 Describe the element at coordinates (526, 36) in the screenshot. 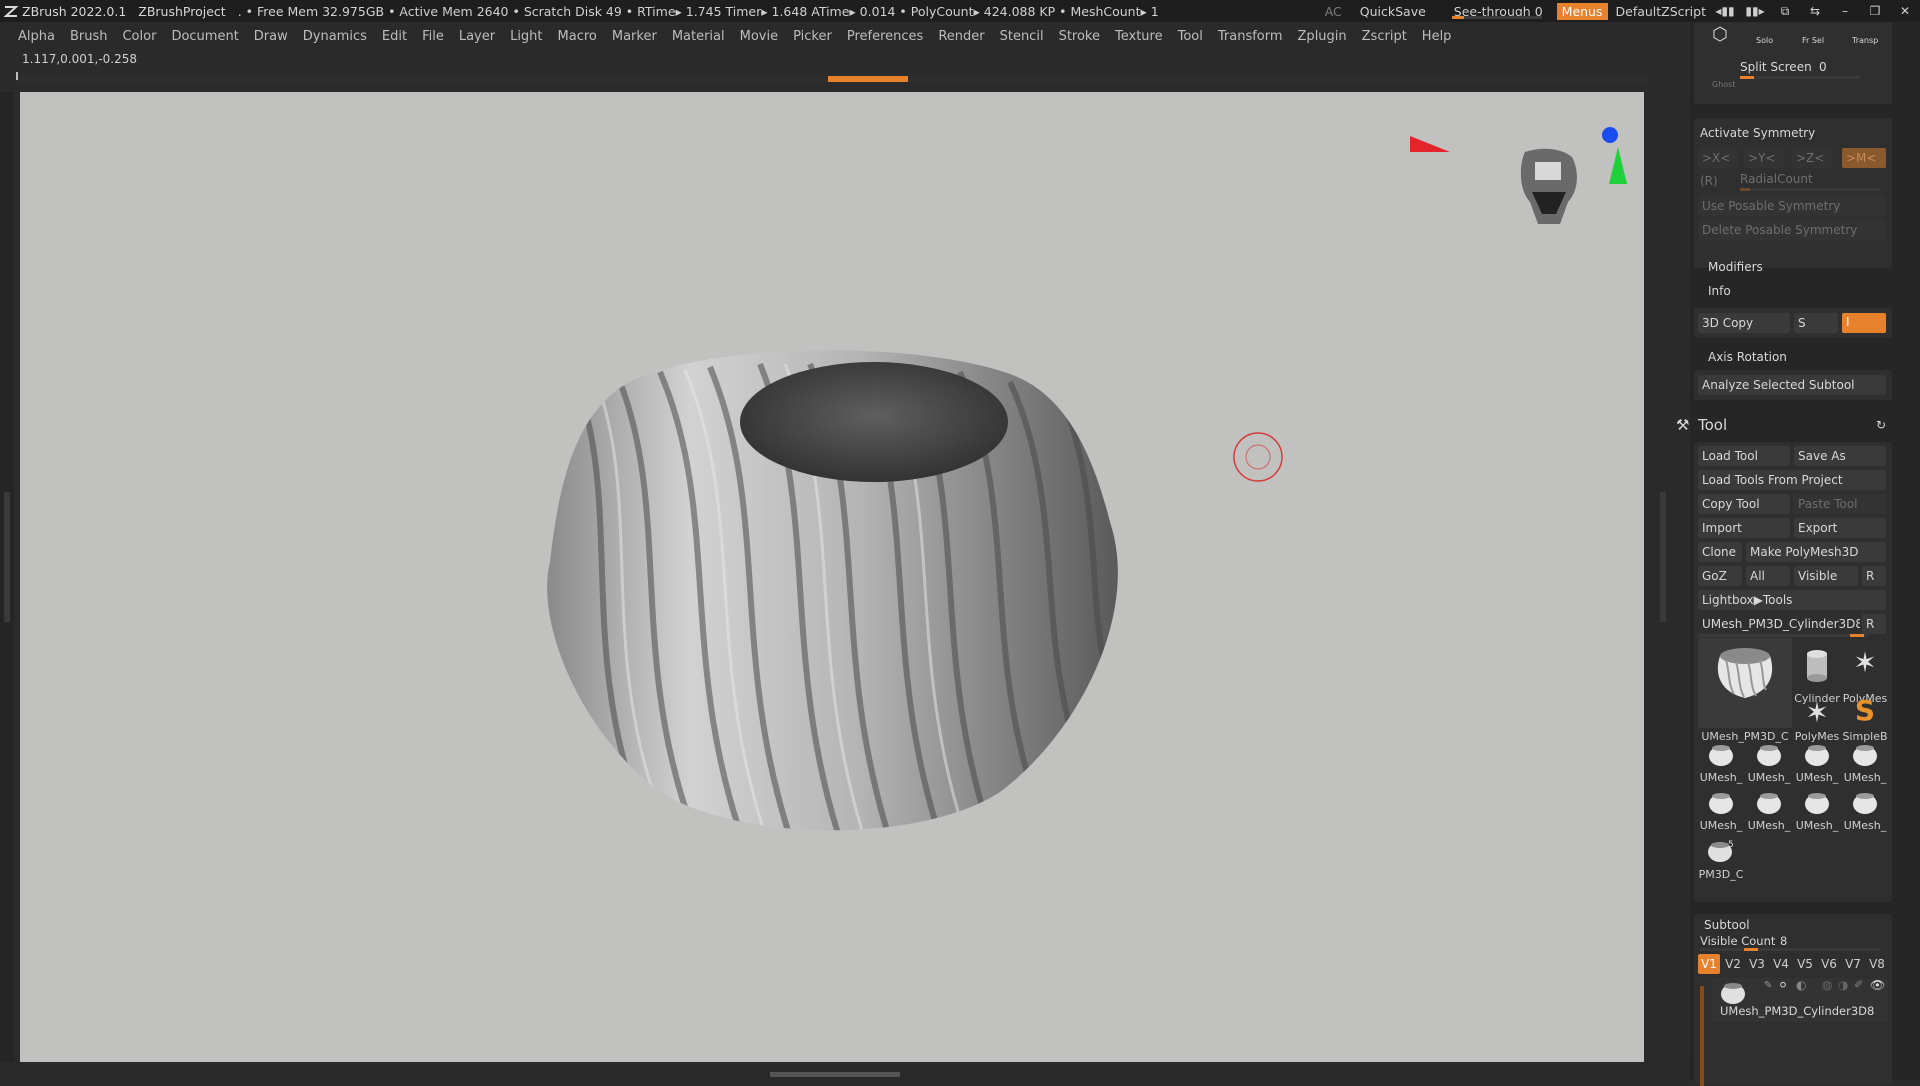

I see `menu-light: Light` at that location.